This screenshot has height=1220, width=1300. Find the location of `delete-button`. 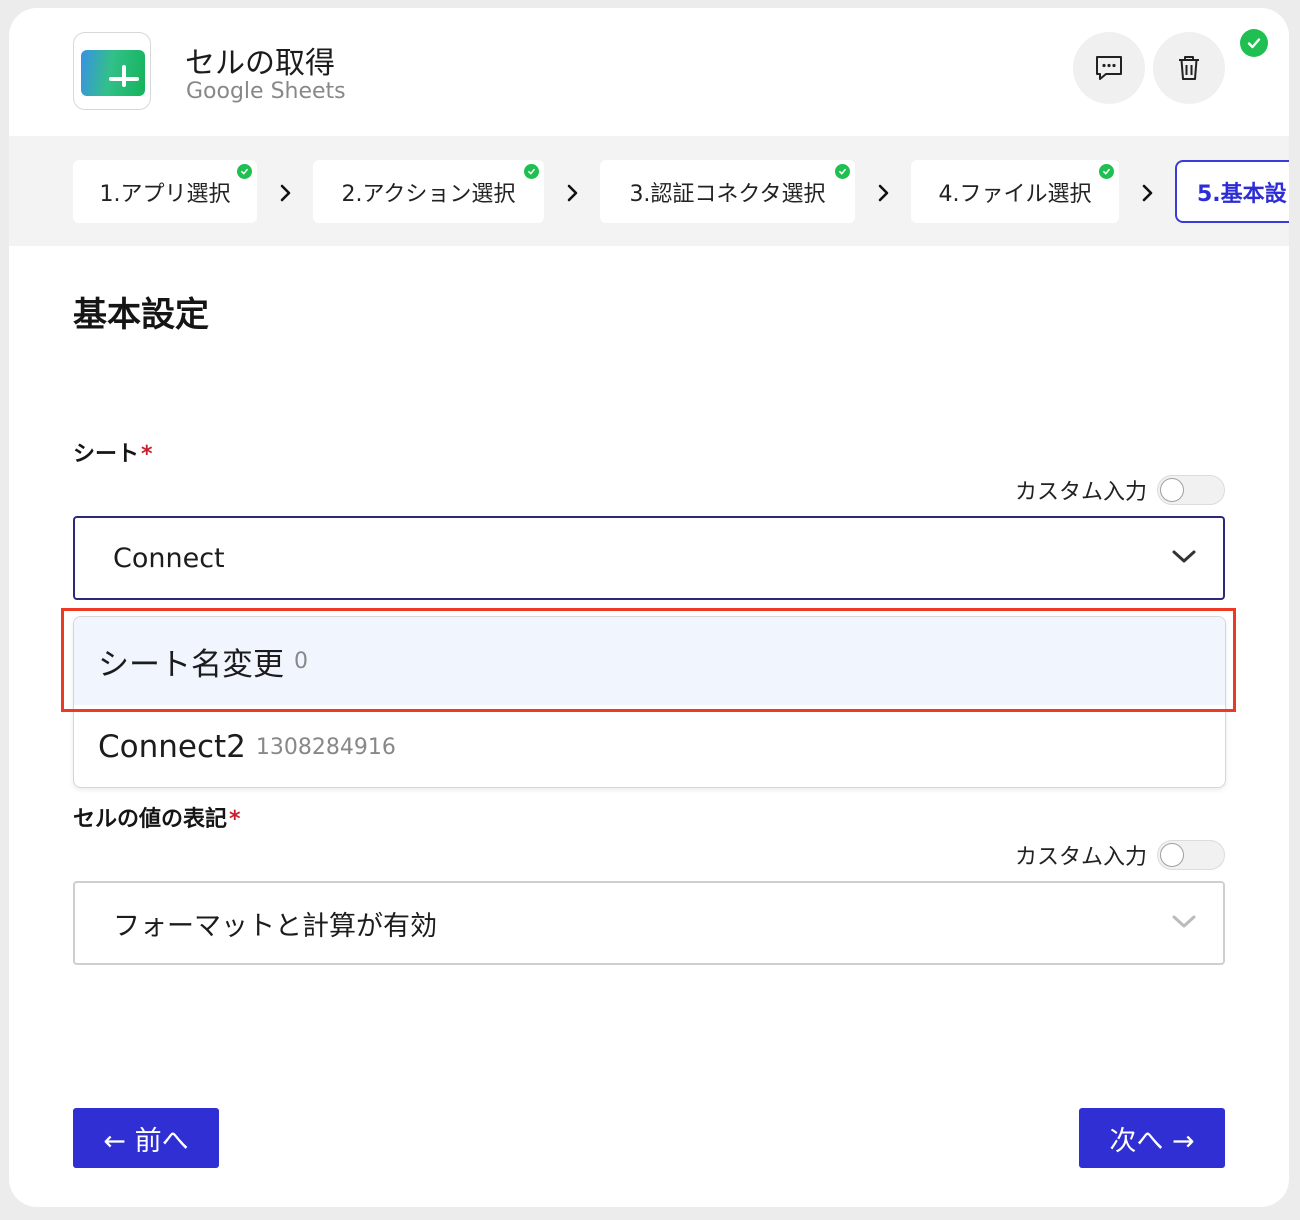

delete-button is located at coordinates (1189, 68).